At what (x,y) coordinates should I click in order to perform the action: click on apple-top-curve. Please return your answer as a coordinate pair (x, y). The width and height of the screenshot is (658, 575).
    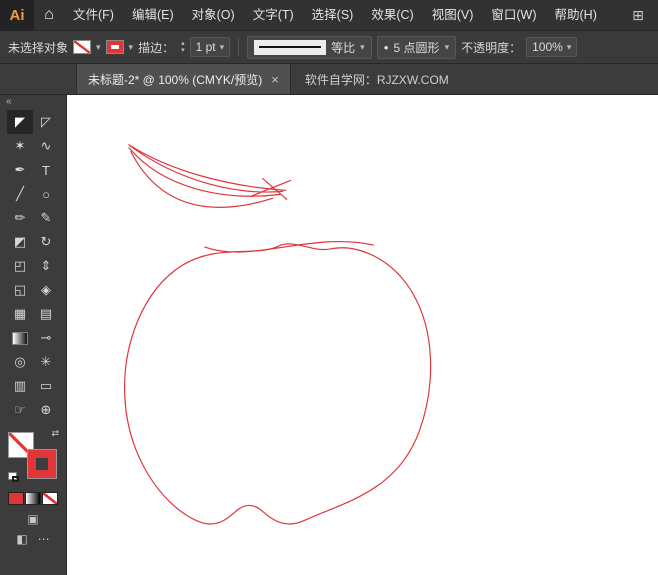
    Looking at the image, I should click on (289, 247).